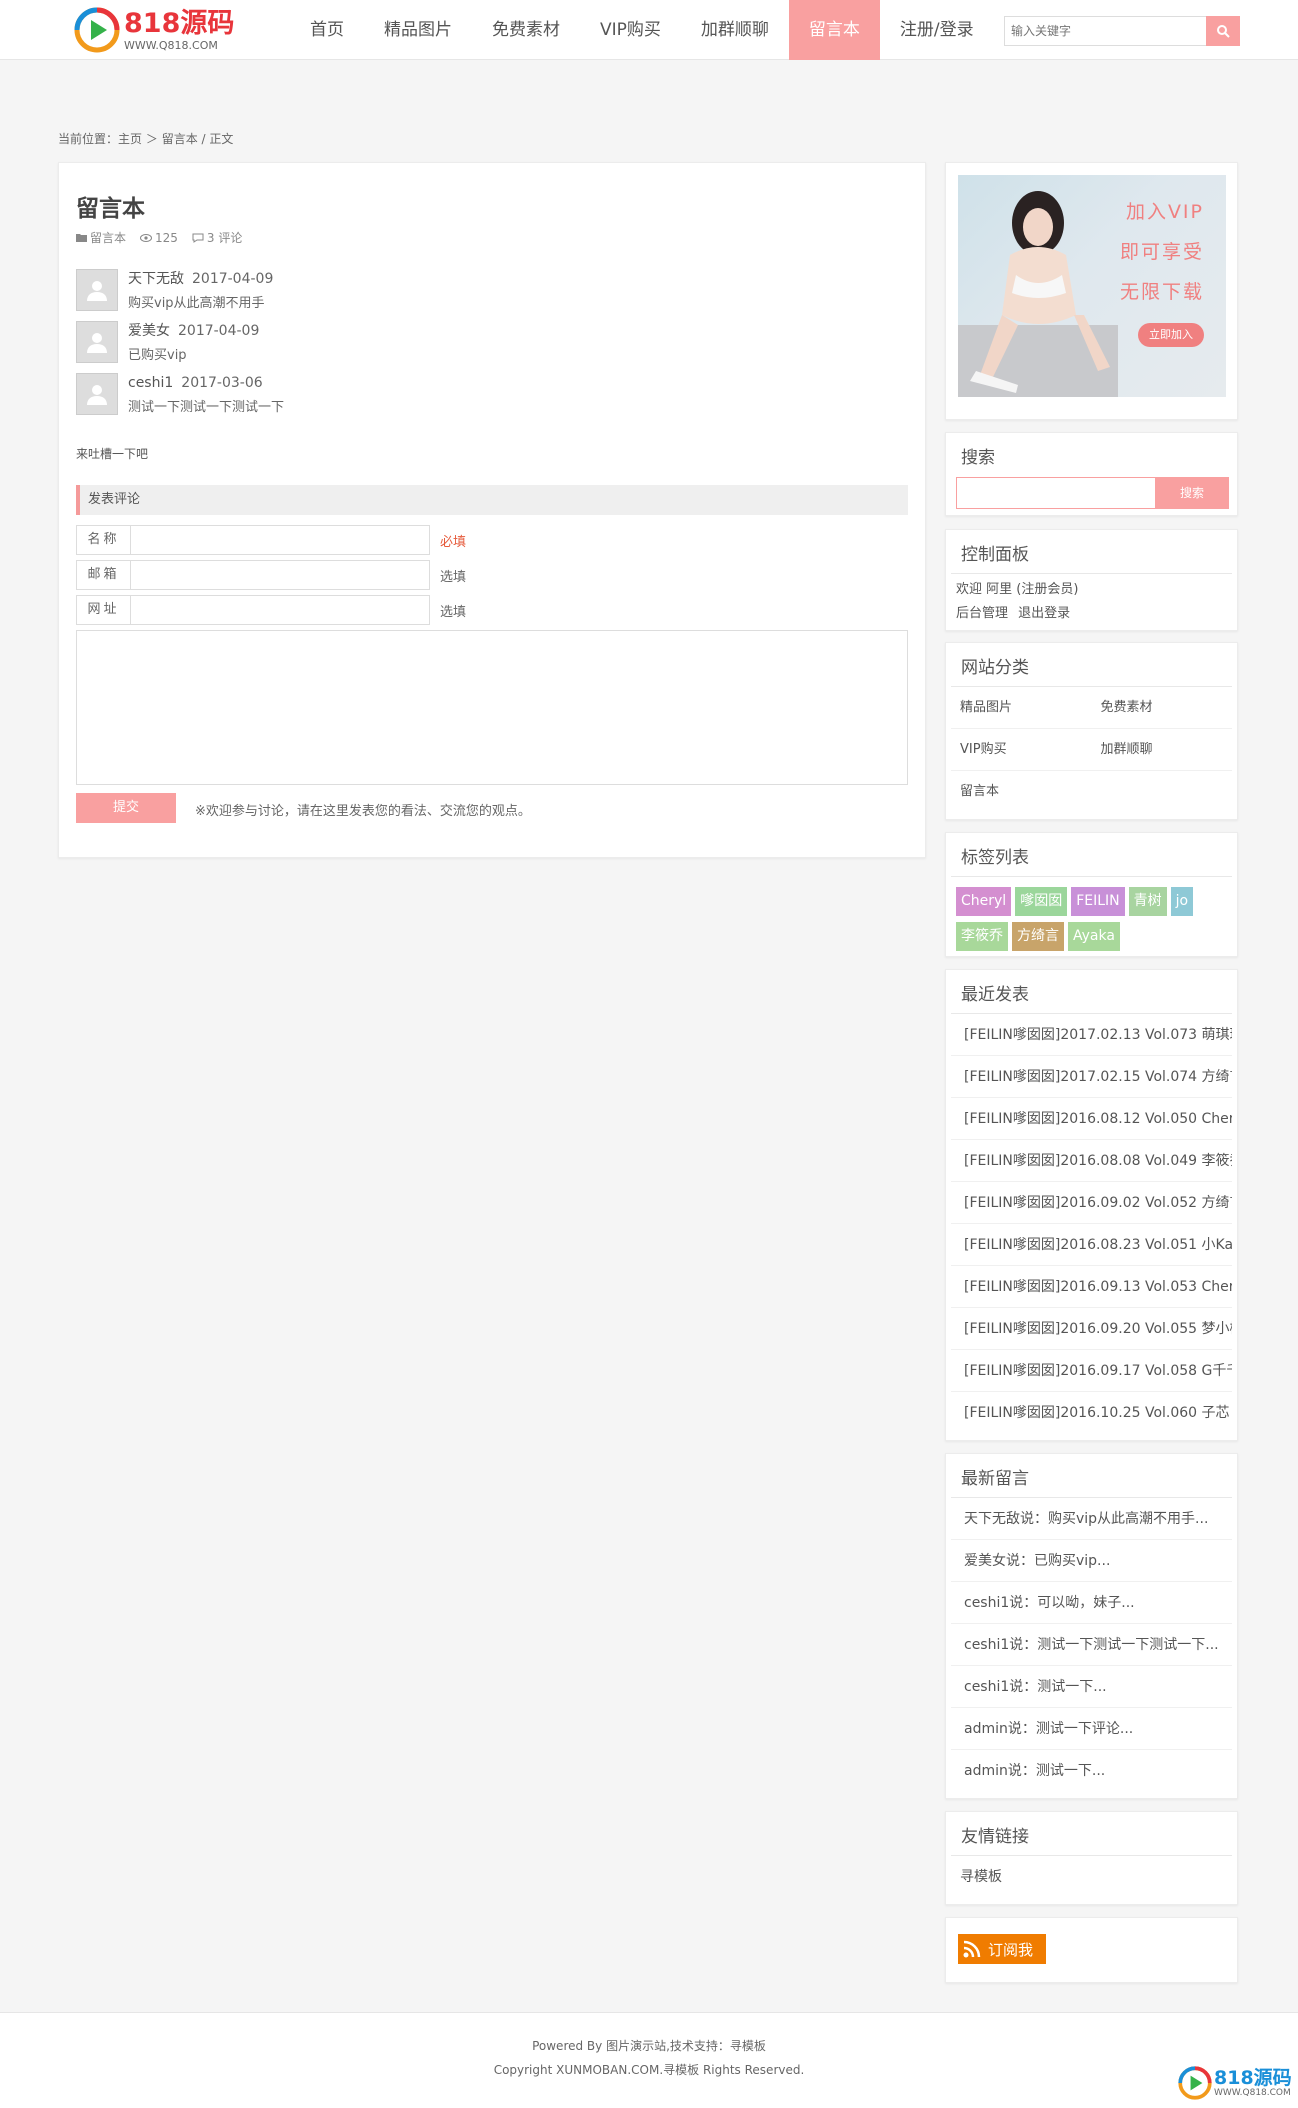 The image size is (1298, 2108). What do you see at coordinates (157, 355) in the screenshot?
I see `comment-text: 已购买vip` at bounding box center [157, 355].